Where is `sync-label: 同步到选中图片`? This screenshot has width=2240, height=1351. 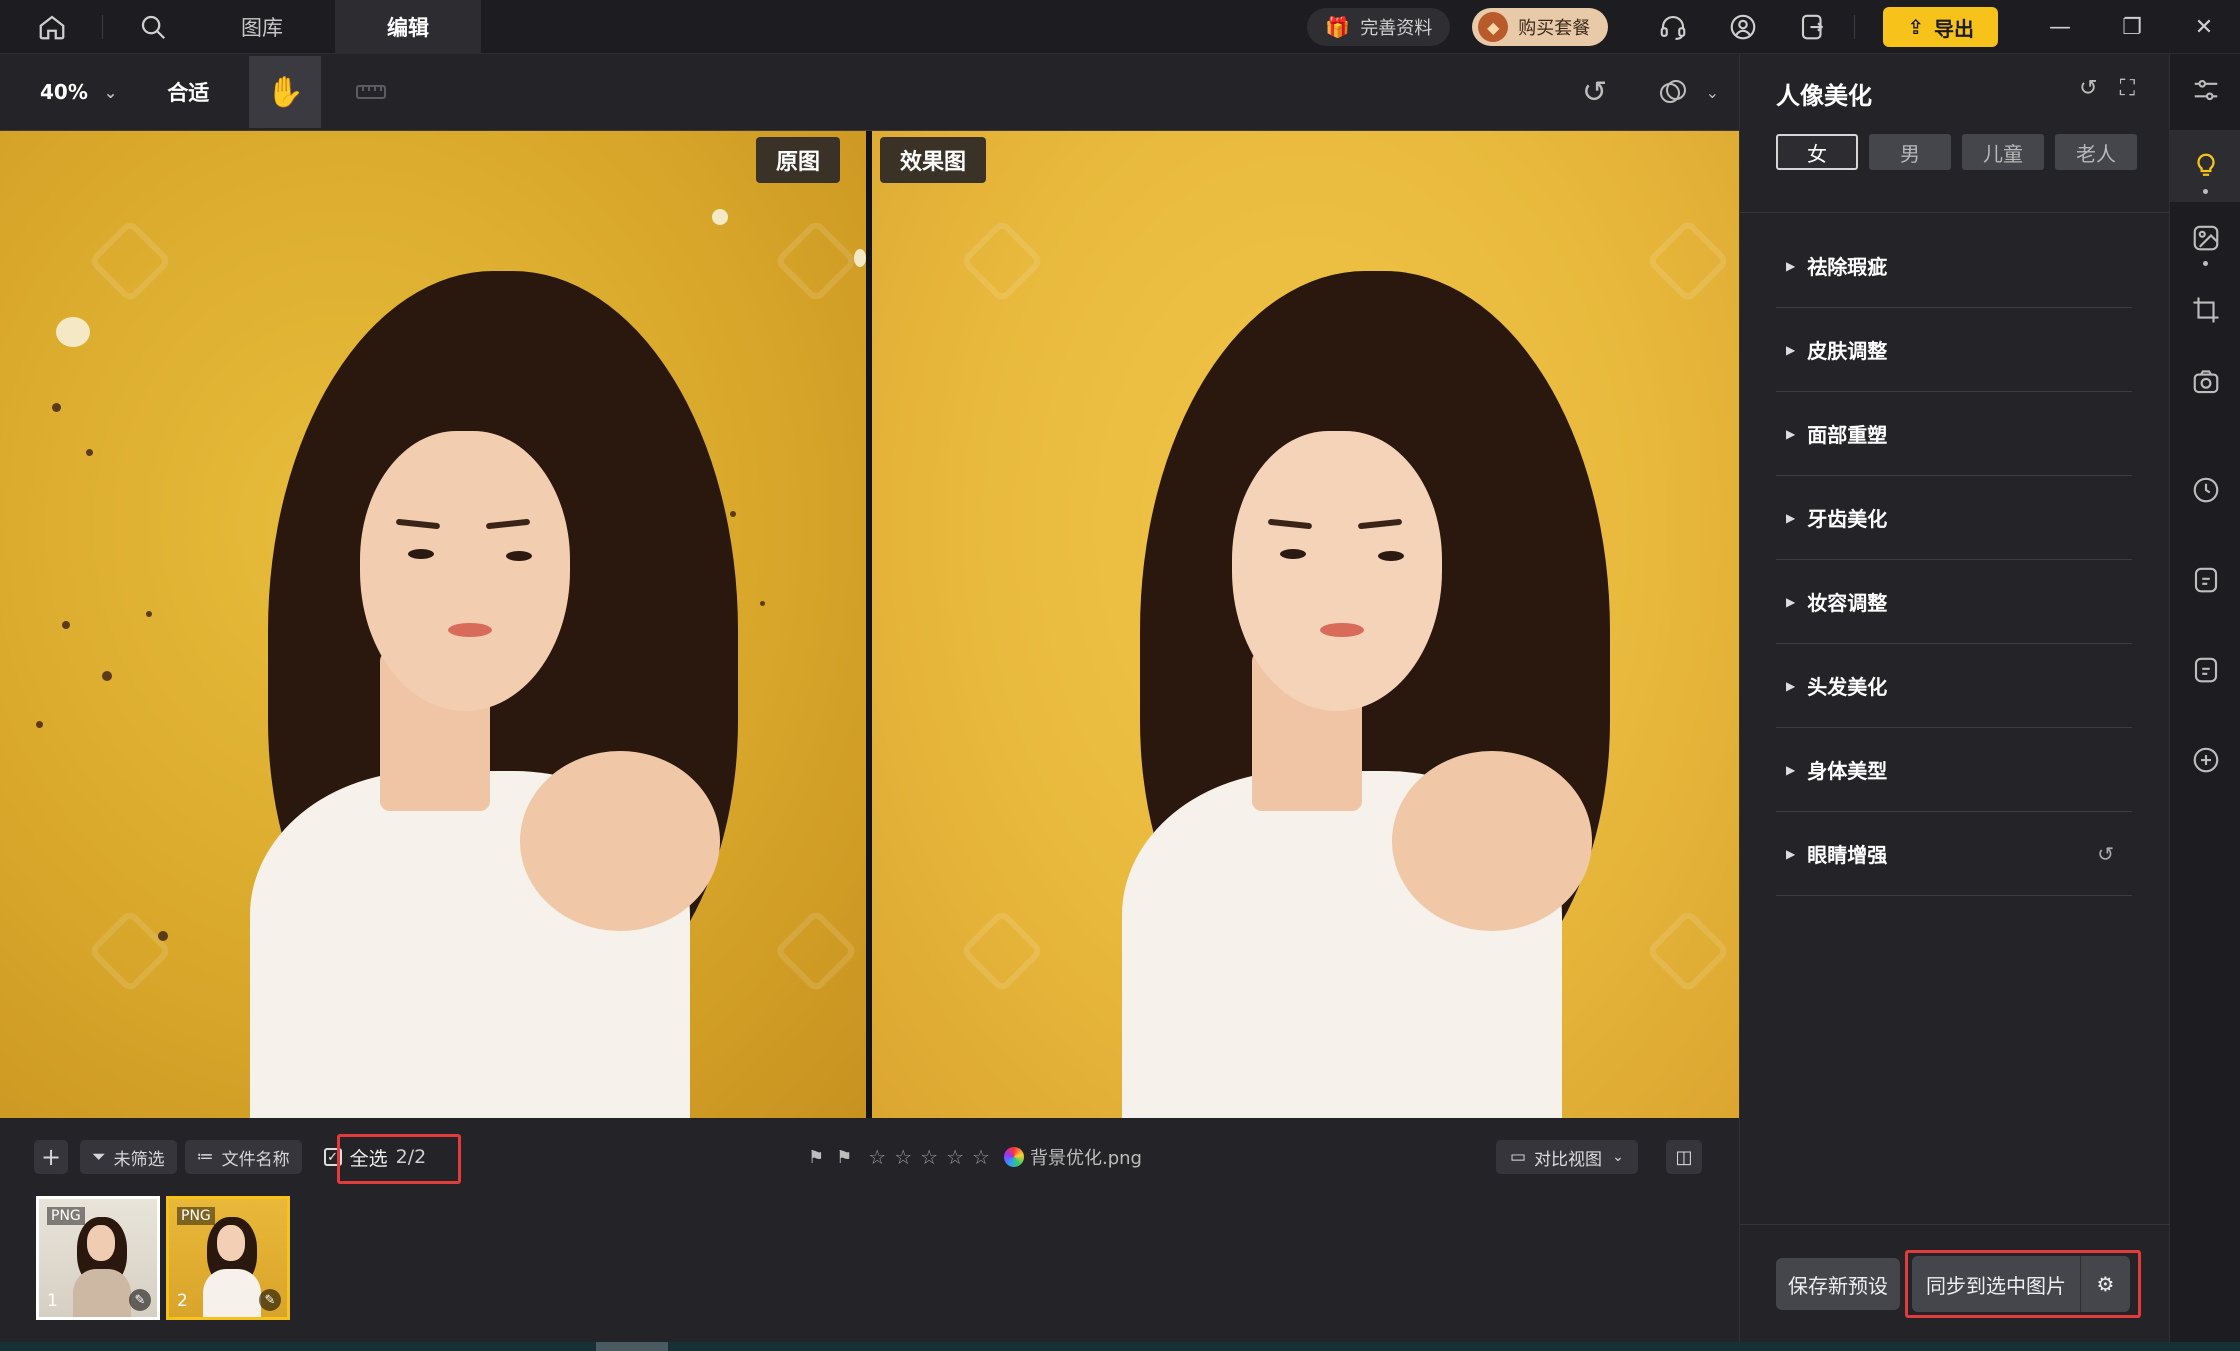
sync-label: 同步到选中图片 is located at coordinates (1996, 1285).